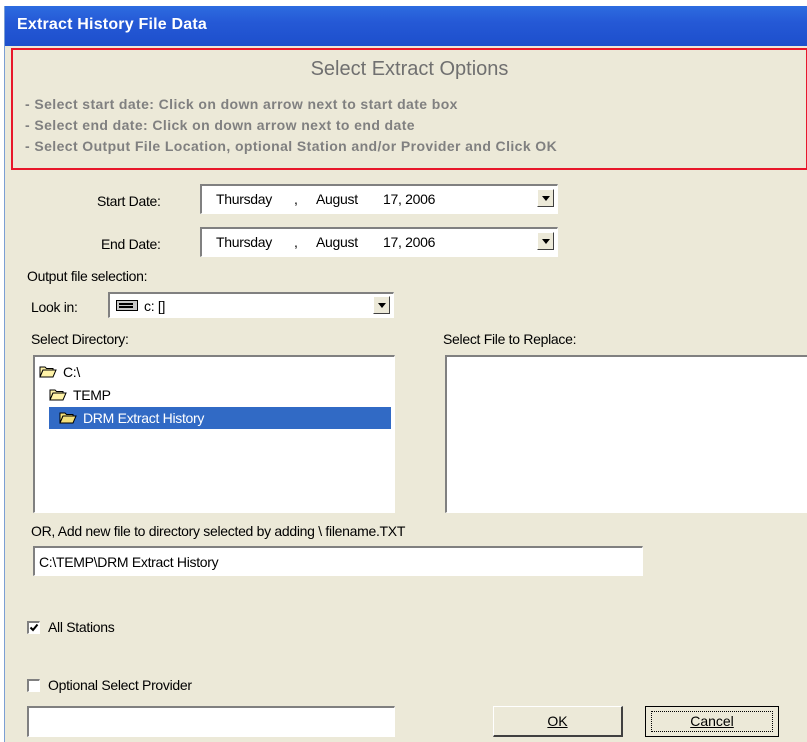 The height and width of the screenshot is (742, 807). What do you see at coordinates (626, 434) in the screenshot?
I see `file-replace-list` at bounding box center [626, 434].